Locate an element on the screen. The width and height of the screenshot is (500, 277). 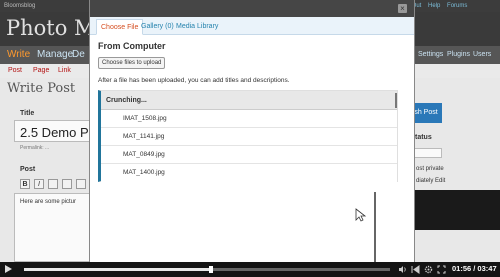
list-item: MAT_1141.jpg is located at coordinates (249, 137).